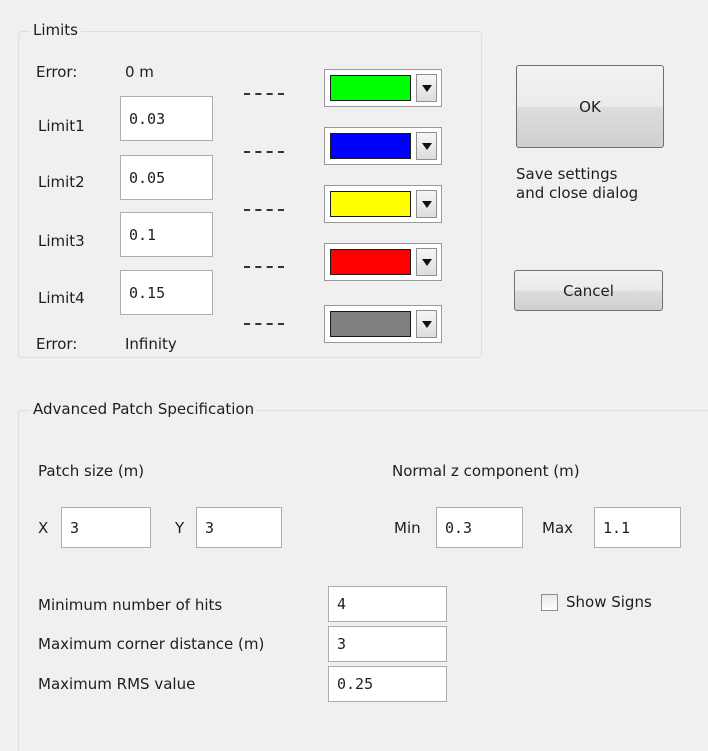  What do you see at coordinates (180, 528) in the screenshot?
I see `y-label: Y` at bounding box center [180, 528].